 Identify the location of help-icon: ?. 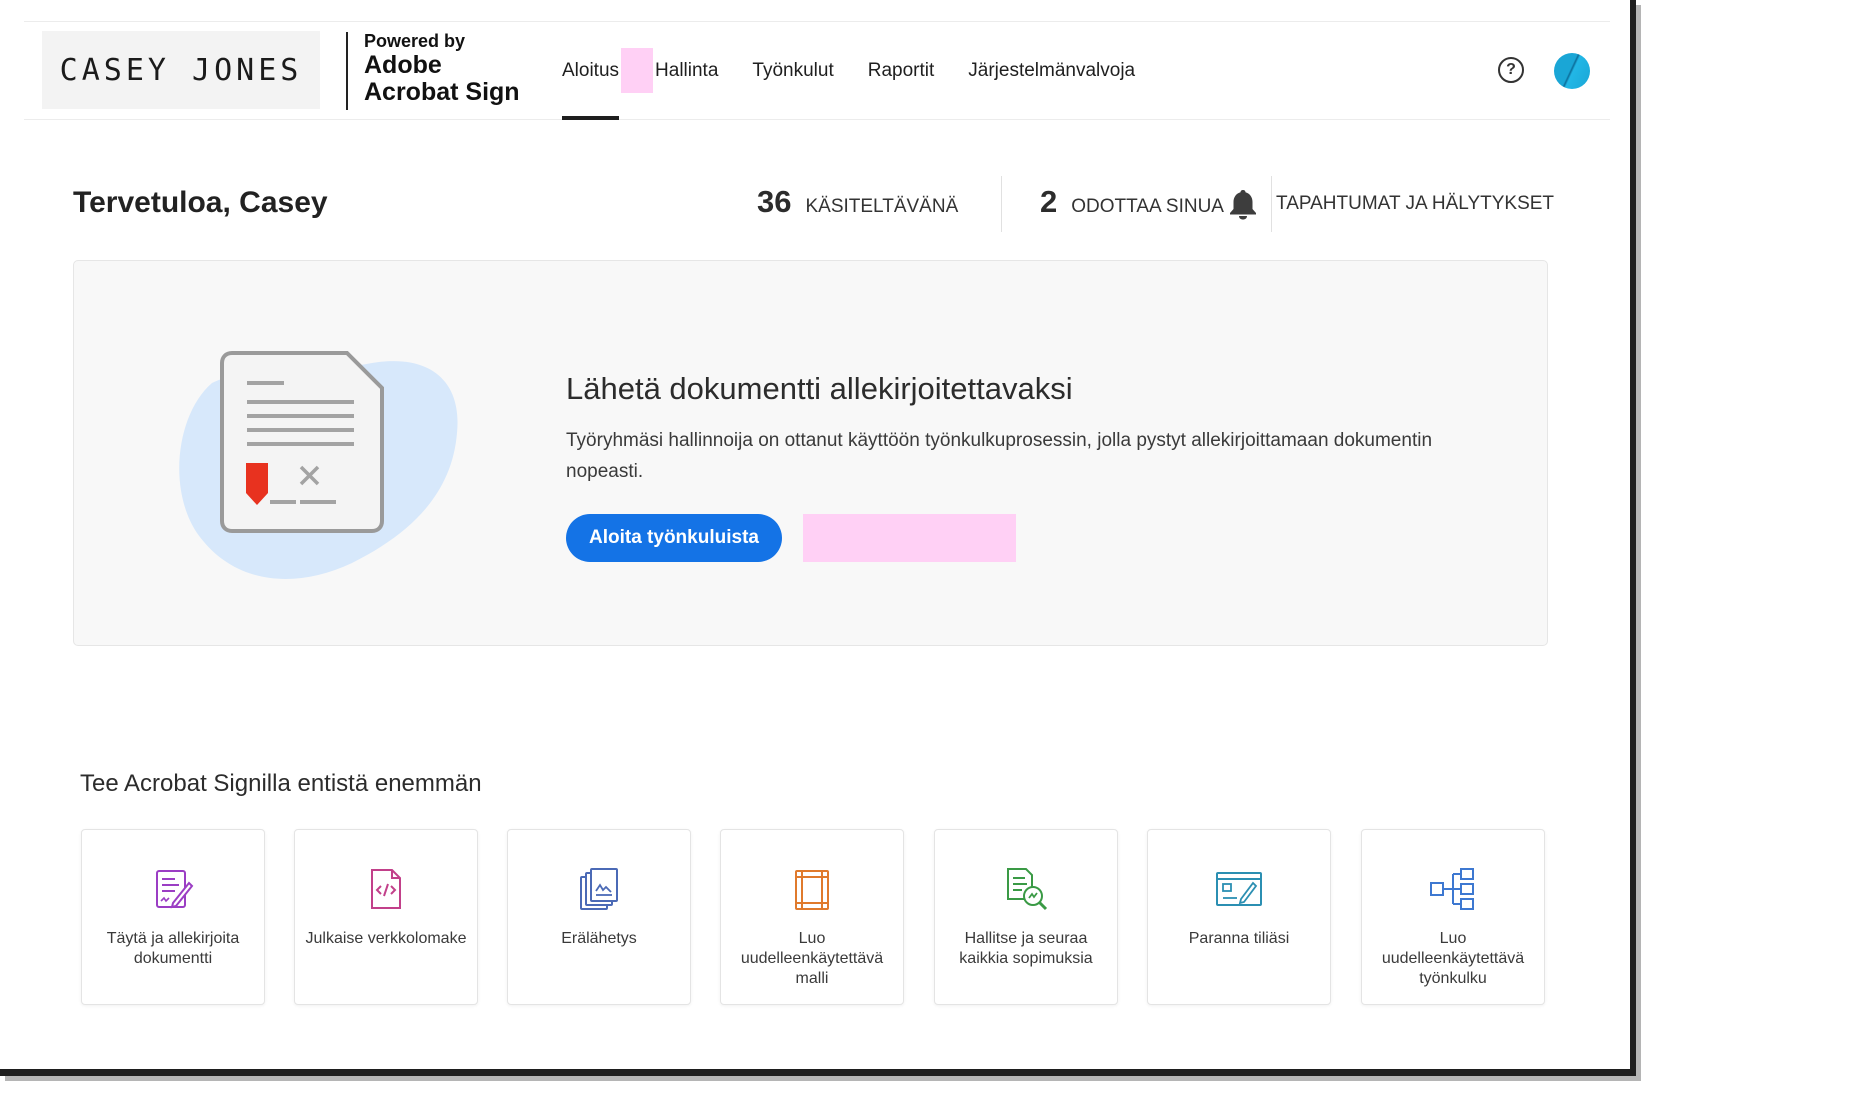
(1511, 70).